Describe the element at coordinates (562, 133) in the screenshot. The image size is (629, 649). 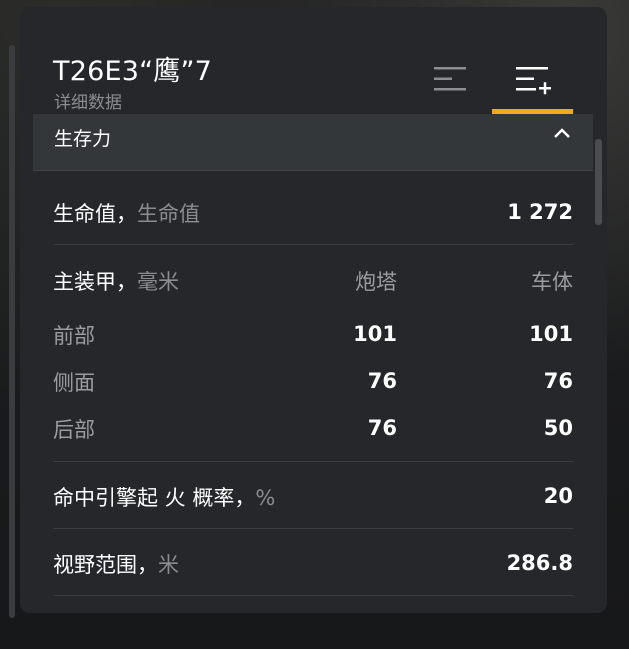
I see `chevron-up-icon` at that location.